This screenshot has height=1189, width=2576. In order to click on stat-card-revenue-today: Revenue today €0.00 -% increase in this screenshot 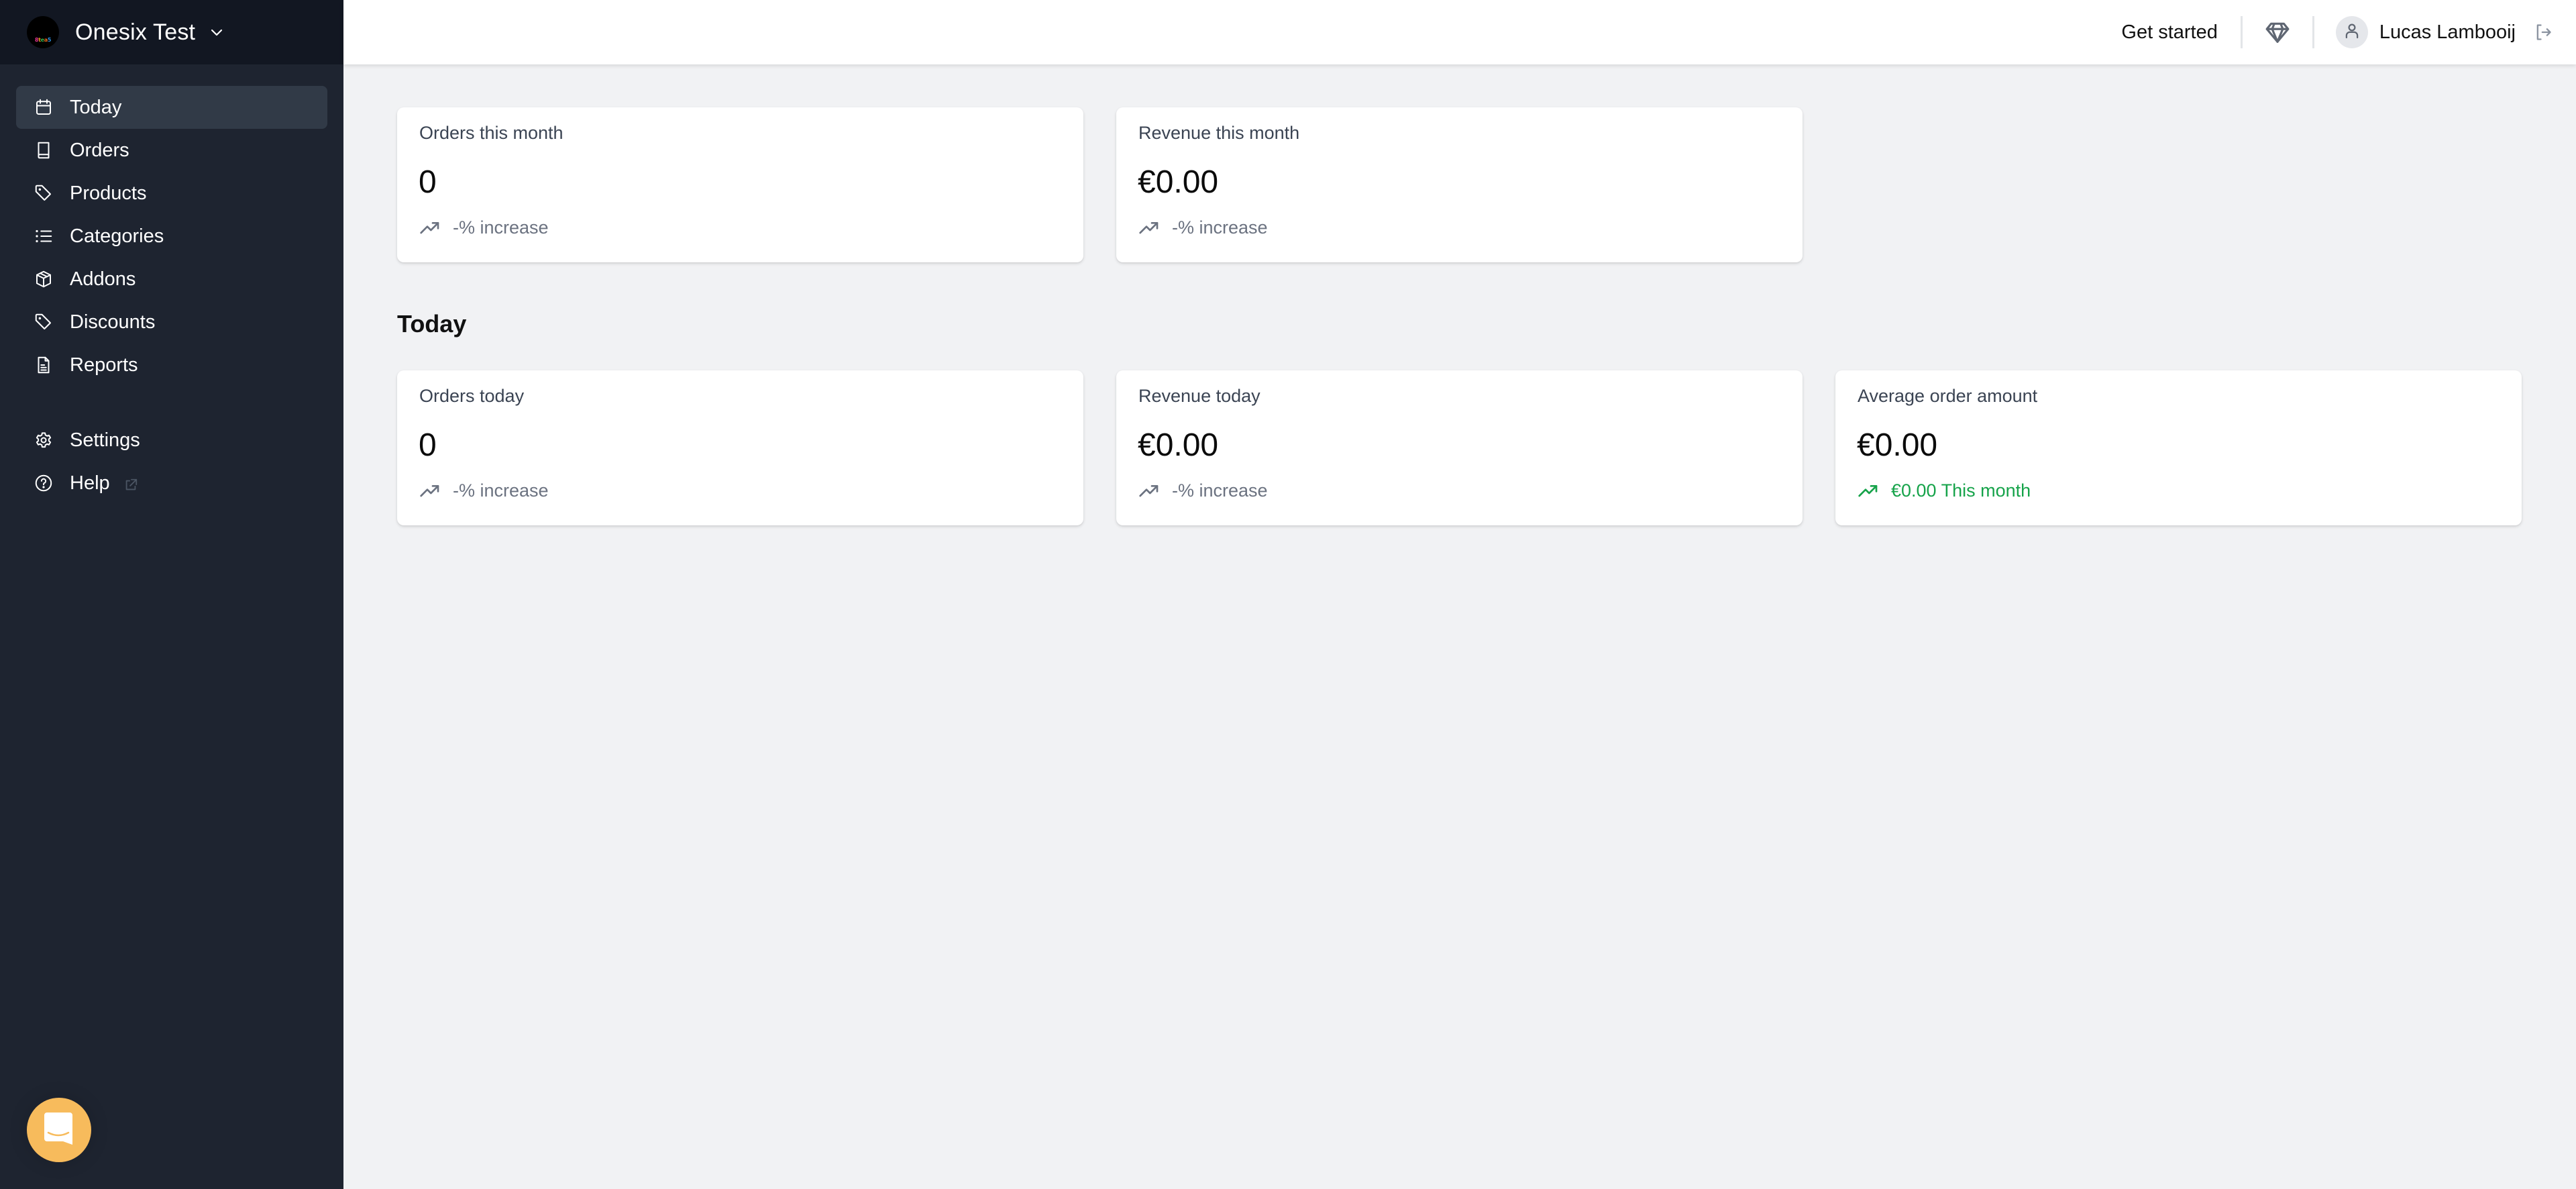, I will do `click(1459, 447)`.